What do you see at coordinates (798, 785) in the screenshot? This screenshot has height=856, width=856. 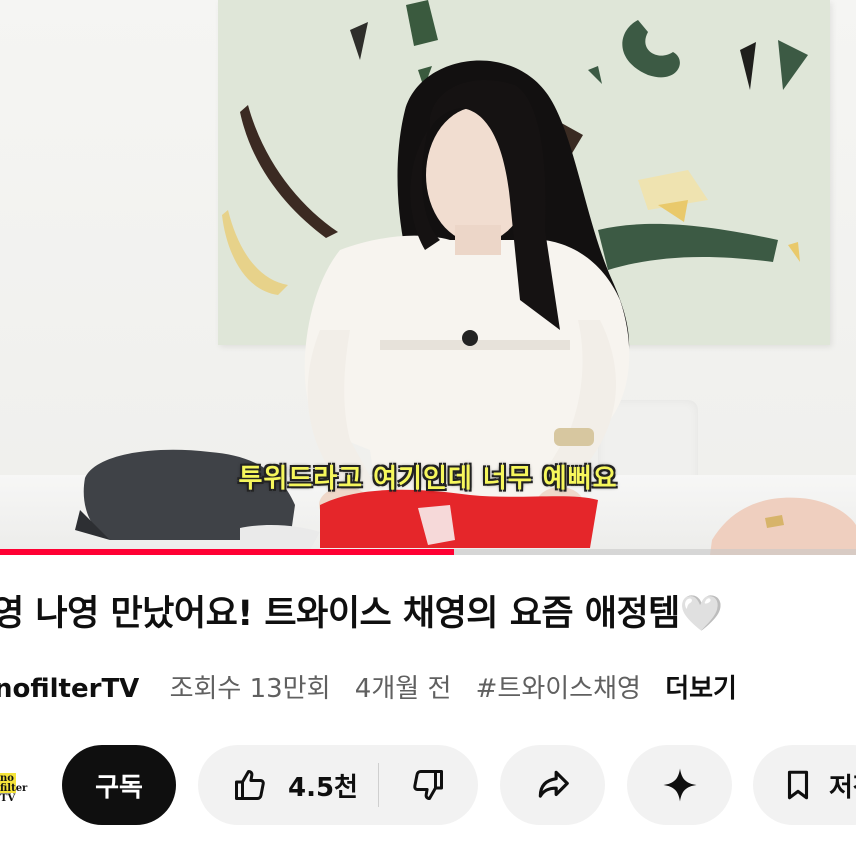 I see `bookmark-icon` at bounding box center [798, 785].